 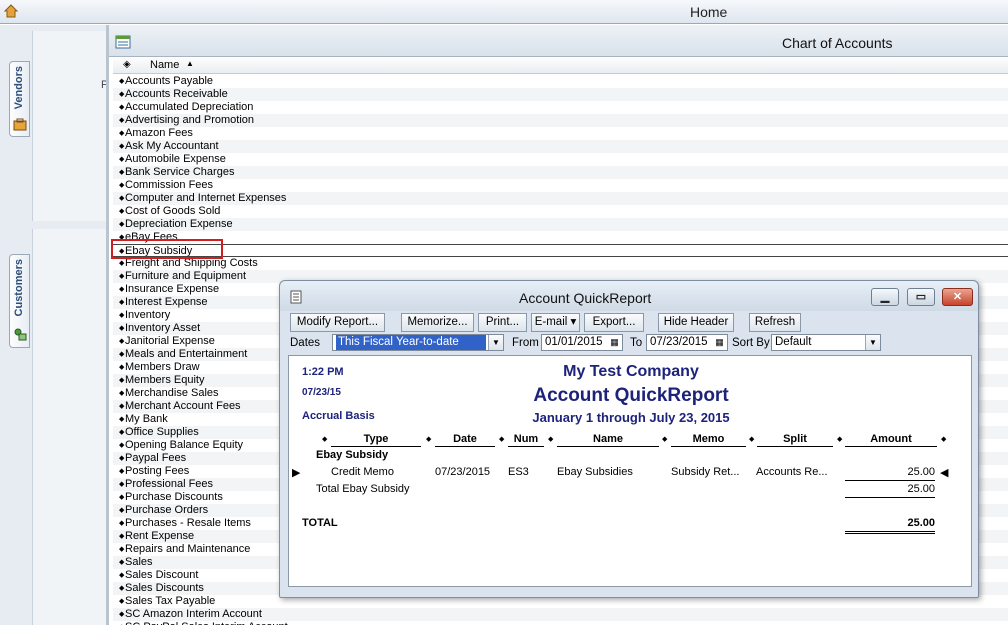 What do you see at coordinates (560, 66) in the screenshot?
I see `account-list-header: ◈ Name ▲` at bounding box center [560, 66].